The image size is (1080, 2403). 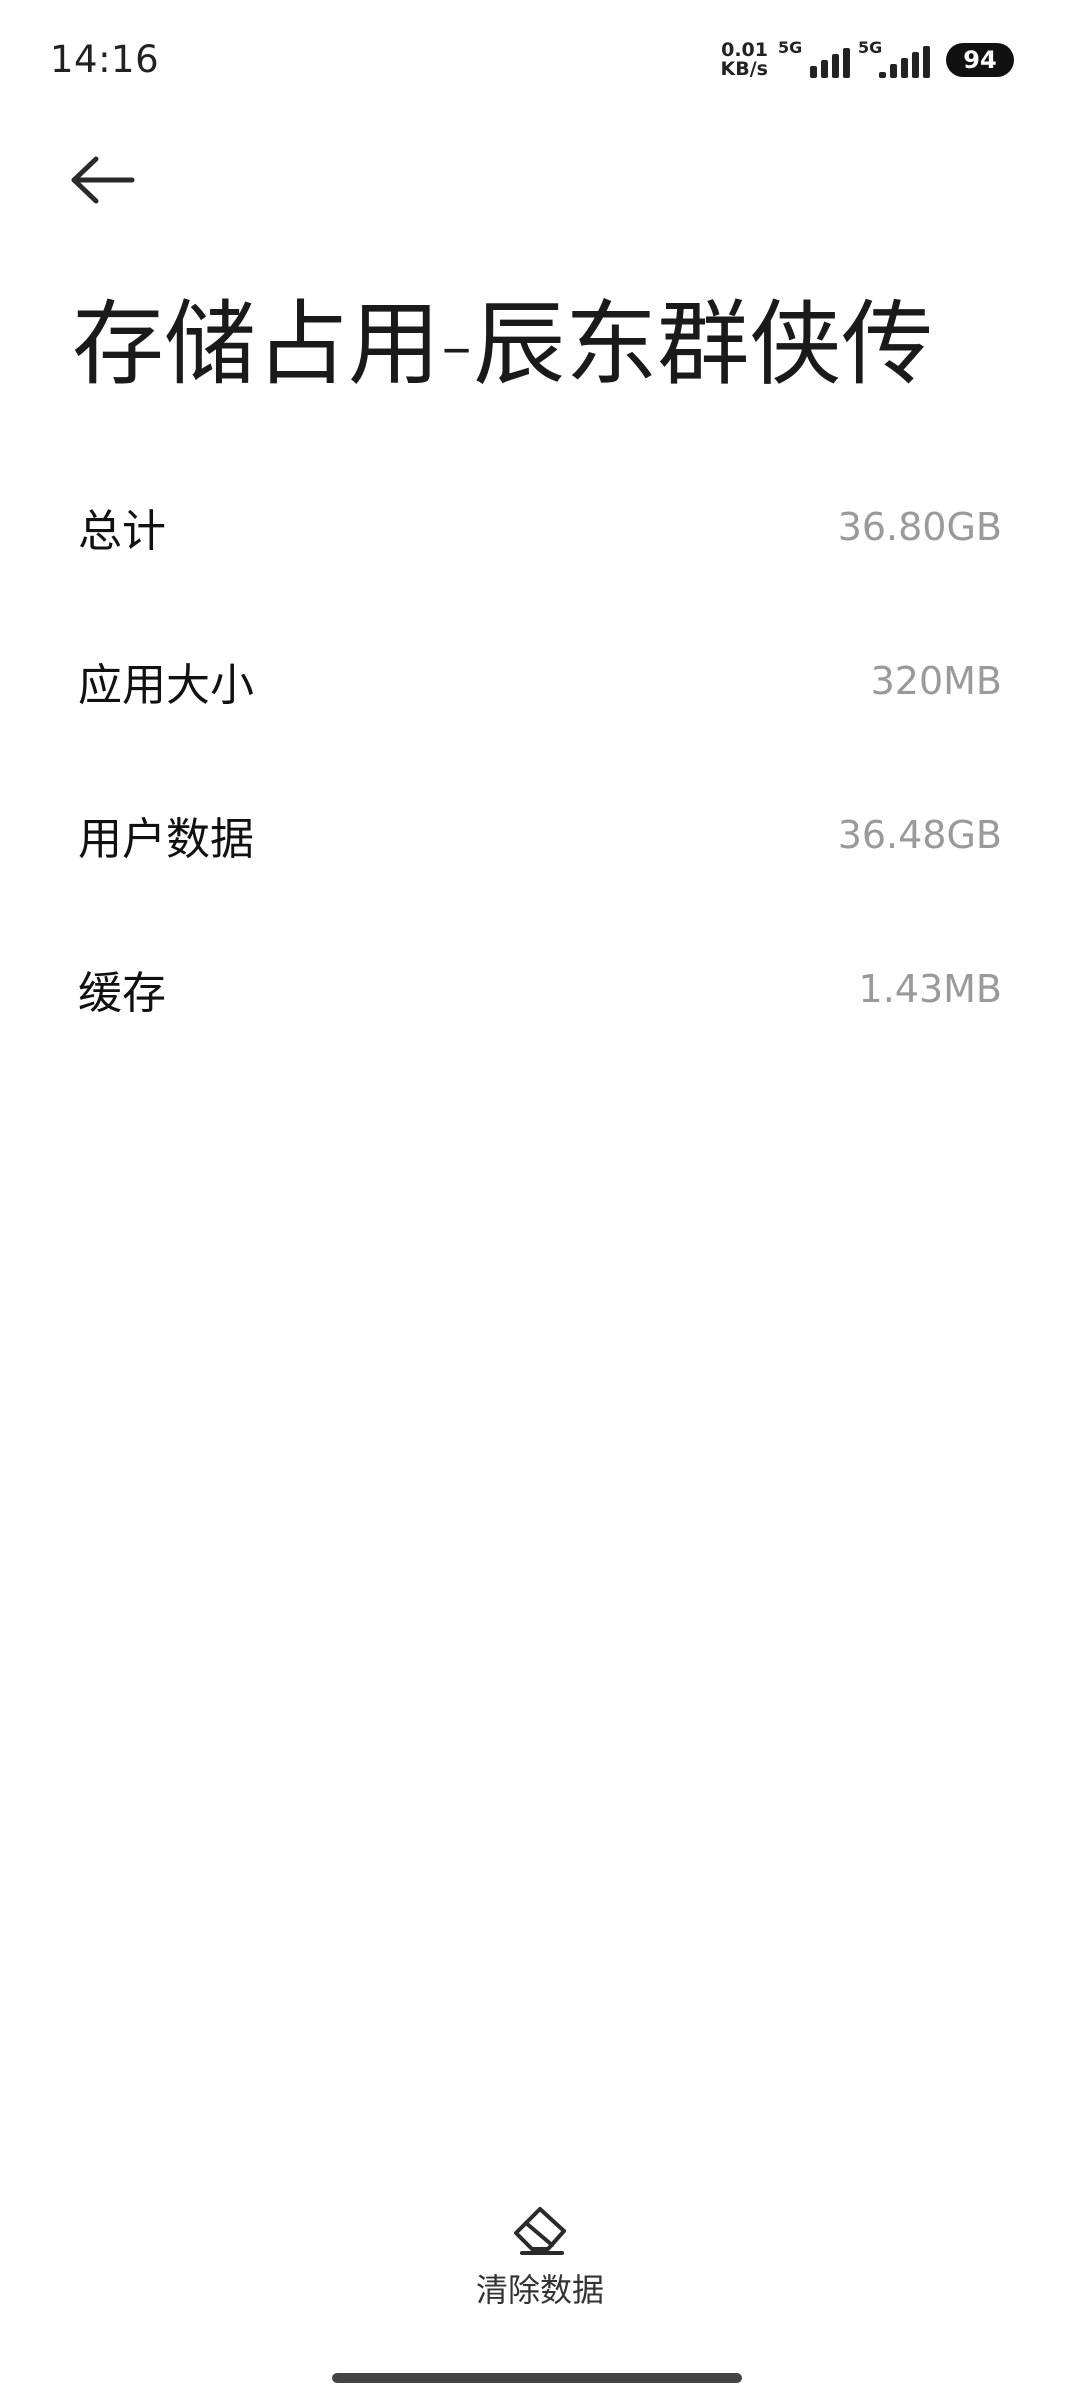 What do you see at coordinates (980, 60) in the screenshot?
I see `battery-indicator: 94` at bounding box center [980, 60].